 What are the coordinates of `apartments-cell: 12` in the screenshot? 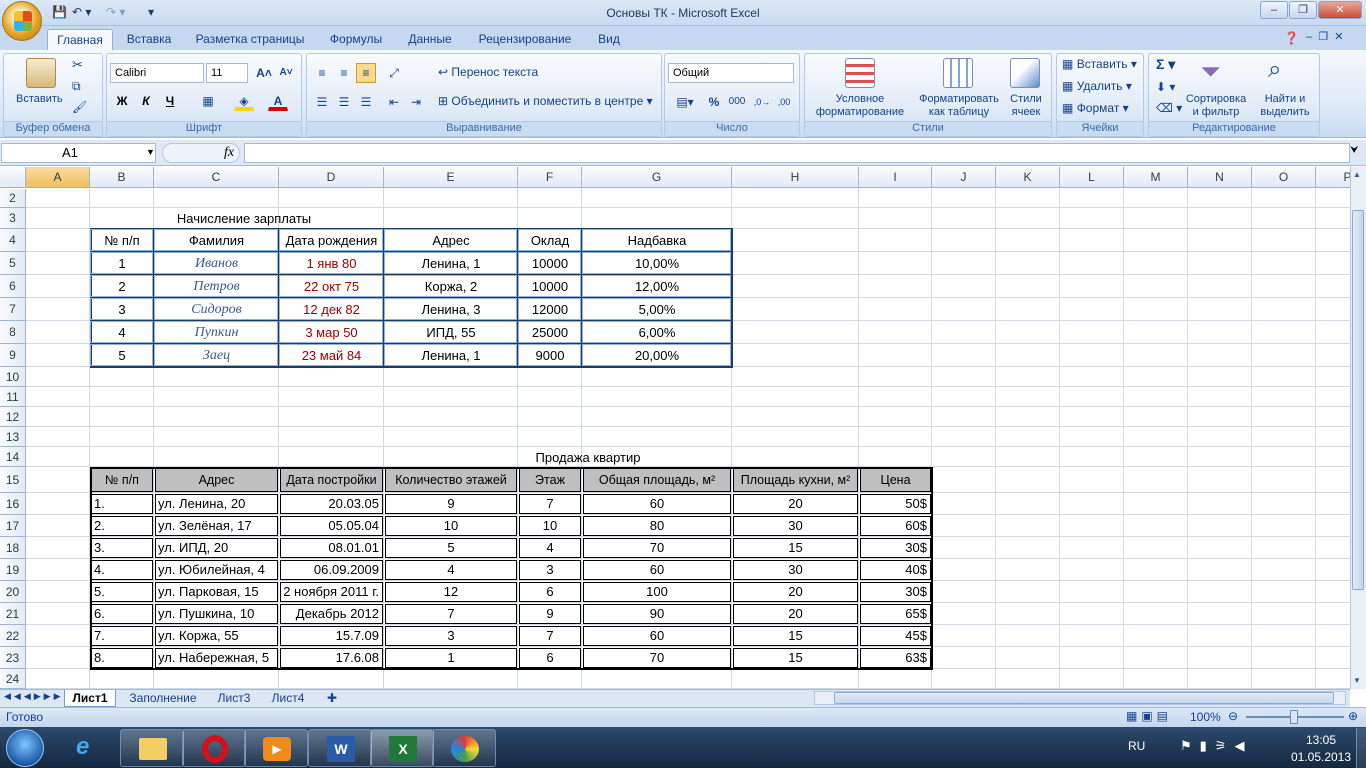 It's located at (451, 592).